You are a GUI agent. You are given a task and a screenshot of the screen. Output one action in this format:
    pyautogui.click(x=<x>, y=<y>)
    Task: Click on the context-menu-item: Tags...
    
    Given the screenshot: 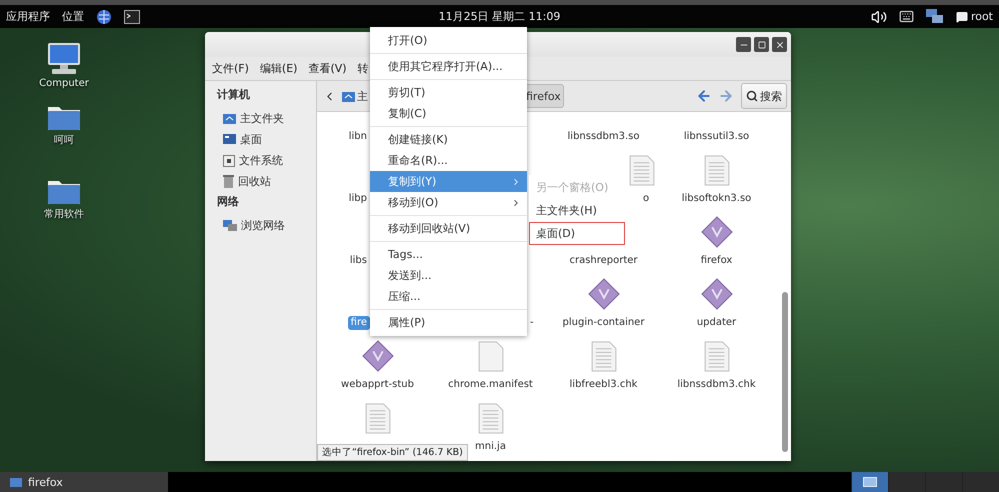 What is the action you would take?
    pyautogui.click(x=448, y=254)
    